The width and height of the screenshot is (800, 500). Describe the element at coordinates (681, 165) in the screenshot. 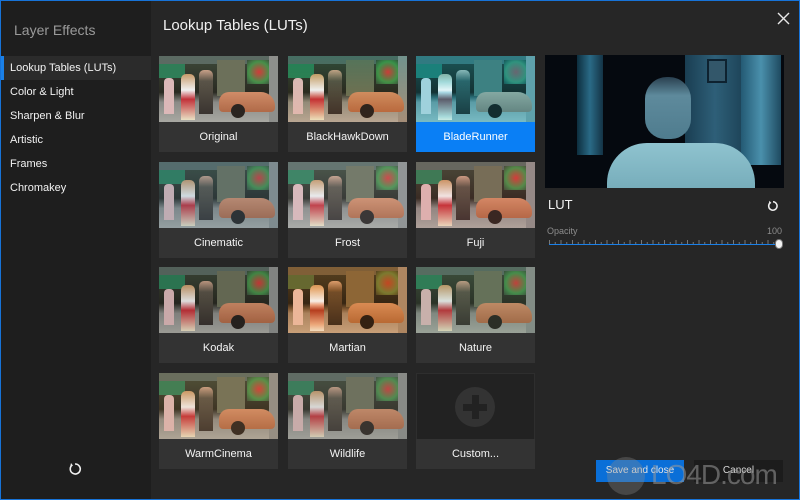

I see `preview-person-body` at that location.